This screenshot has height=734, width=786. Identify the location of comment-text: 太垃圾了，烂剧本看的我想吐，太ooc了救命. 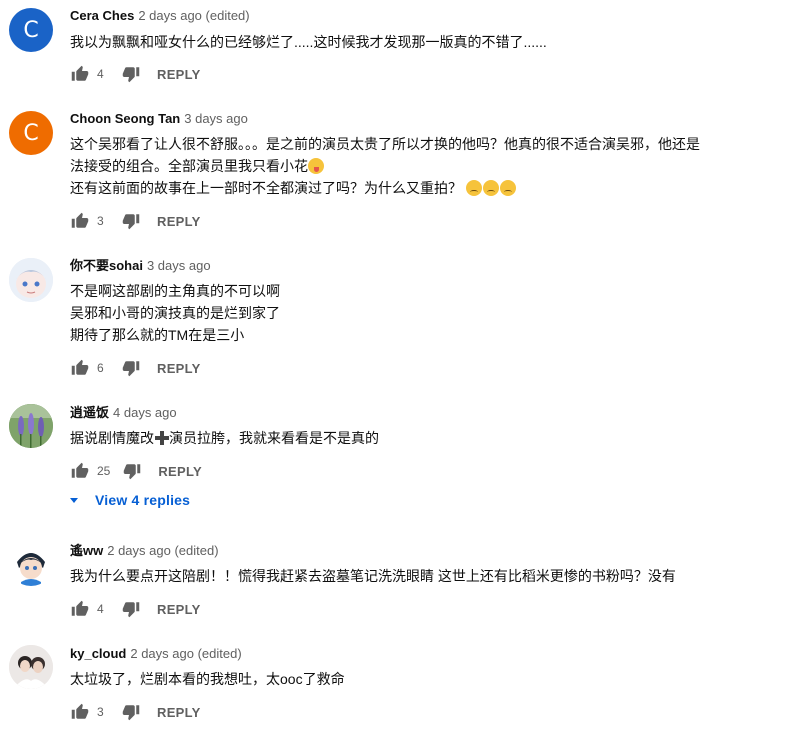
(207, 679).